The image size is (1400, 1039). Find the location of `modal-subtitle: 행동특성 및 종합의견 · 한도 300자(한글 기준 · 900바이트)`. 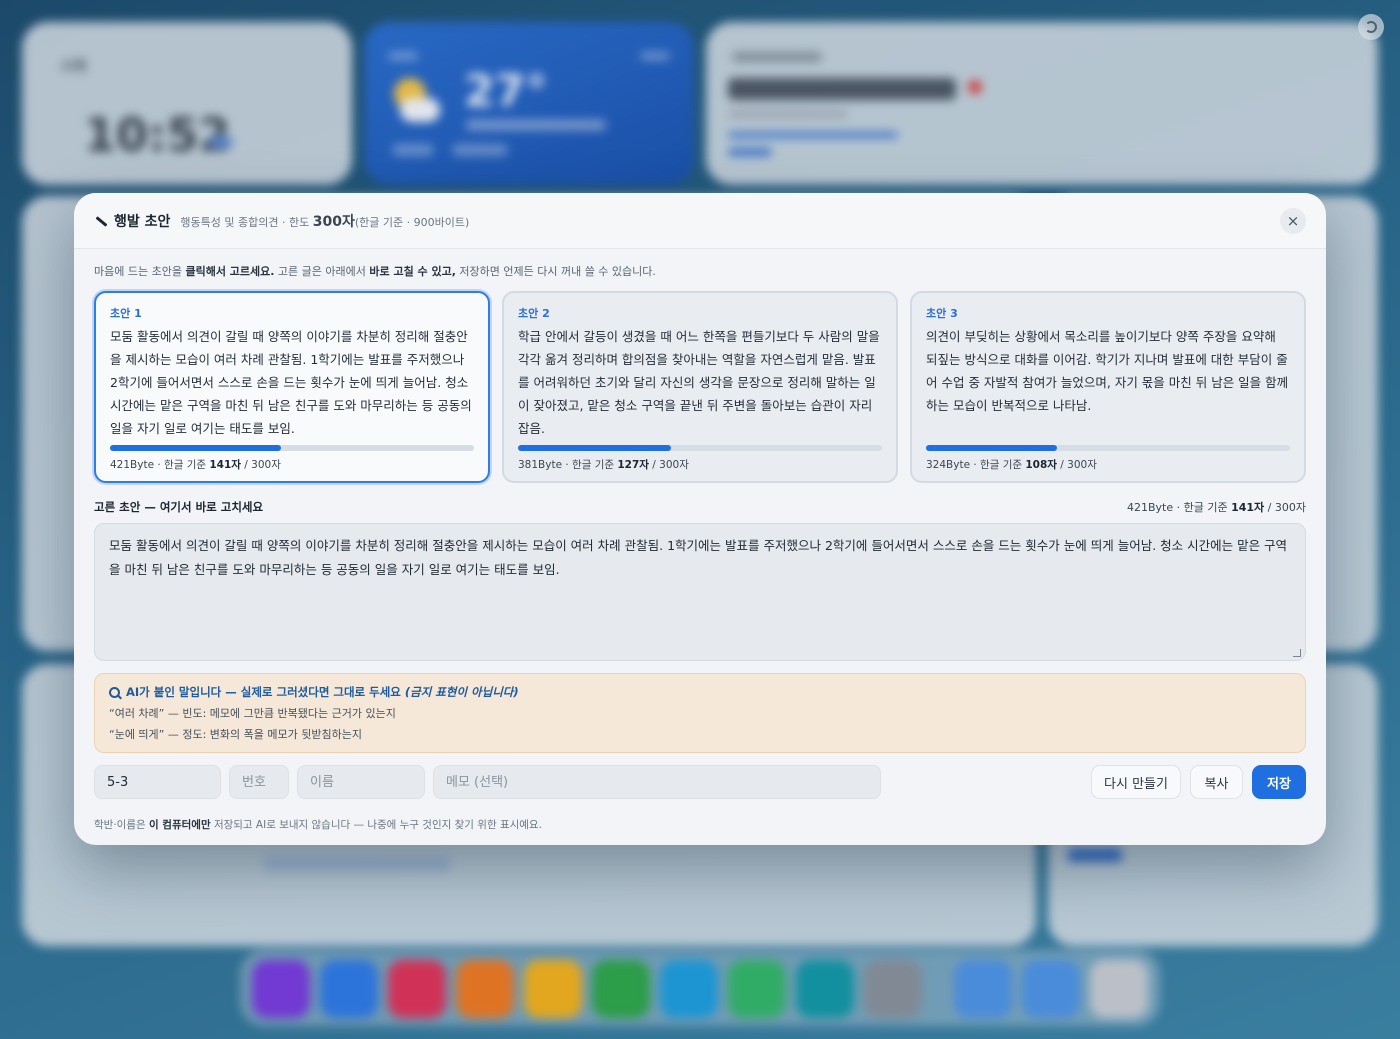

modal-subtitle: 행동특성 및 종합의견 · 한도 300자(한글 기준 · 900바이트) is located at coordinates (325, 221).